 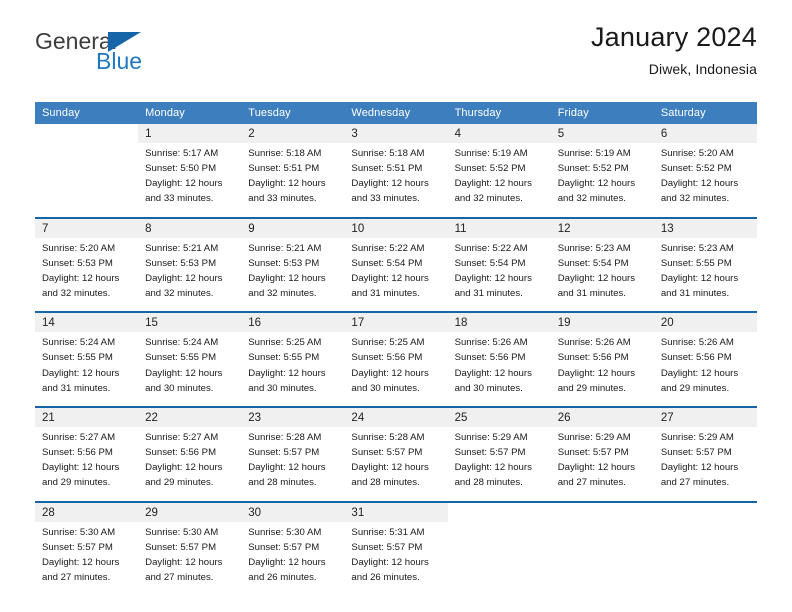 What do you see at coordinates (293, 133) in the screenshot?
I see `day-number: 2` at bounding box center [293, 133].